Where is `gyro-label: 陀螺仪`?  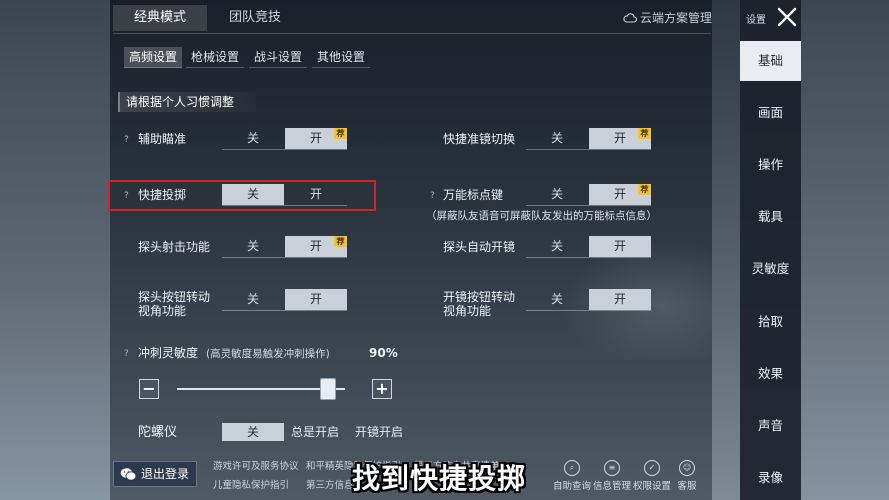
gyro-label: 陀螺仪 is located at coordinates (158, 432).